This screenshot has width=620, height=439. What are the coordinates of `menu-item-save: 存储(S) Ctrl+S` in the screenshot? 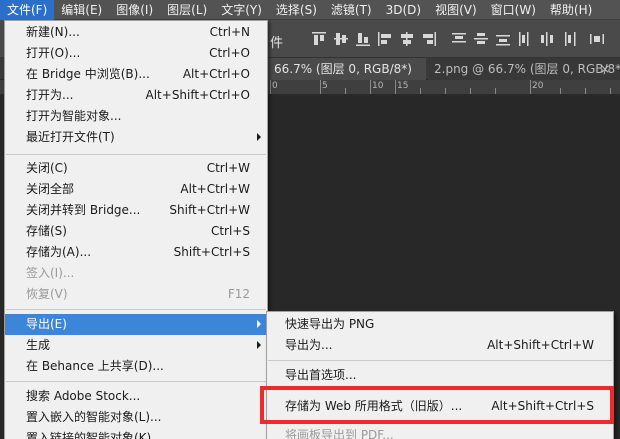 It's located at (136, 231).